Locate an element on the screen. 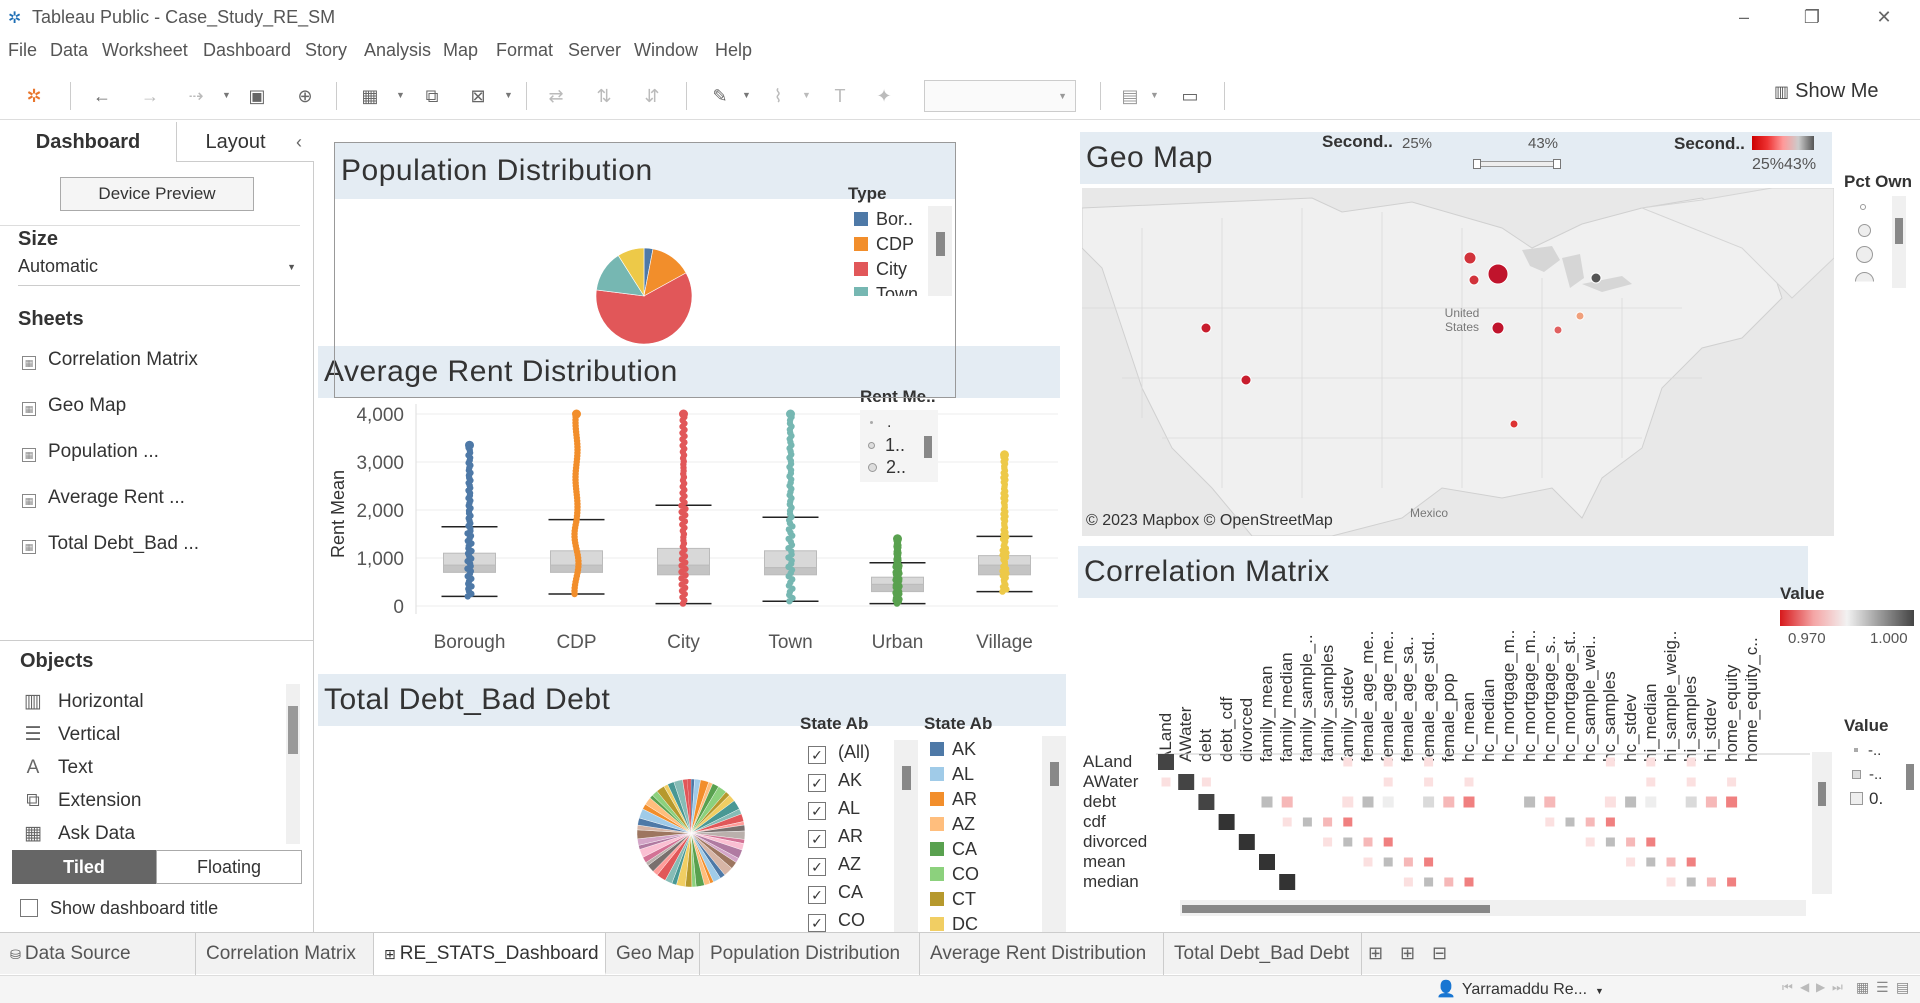 This screenshot has width=1920, height=1003. fit-select: ▼ is located at coordinates (1000, 96).